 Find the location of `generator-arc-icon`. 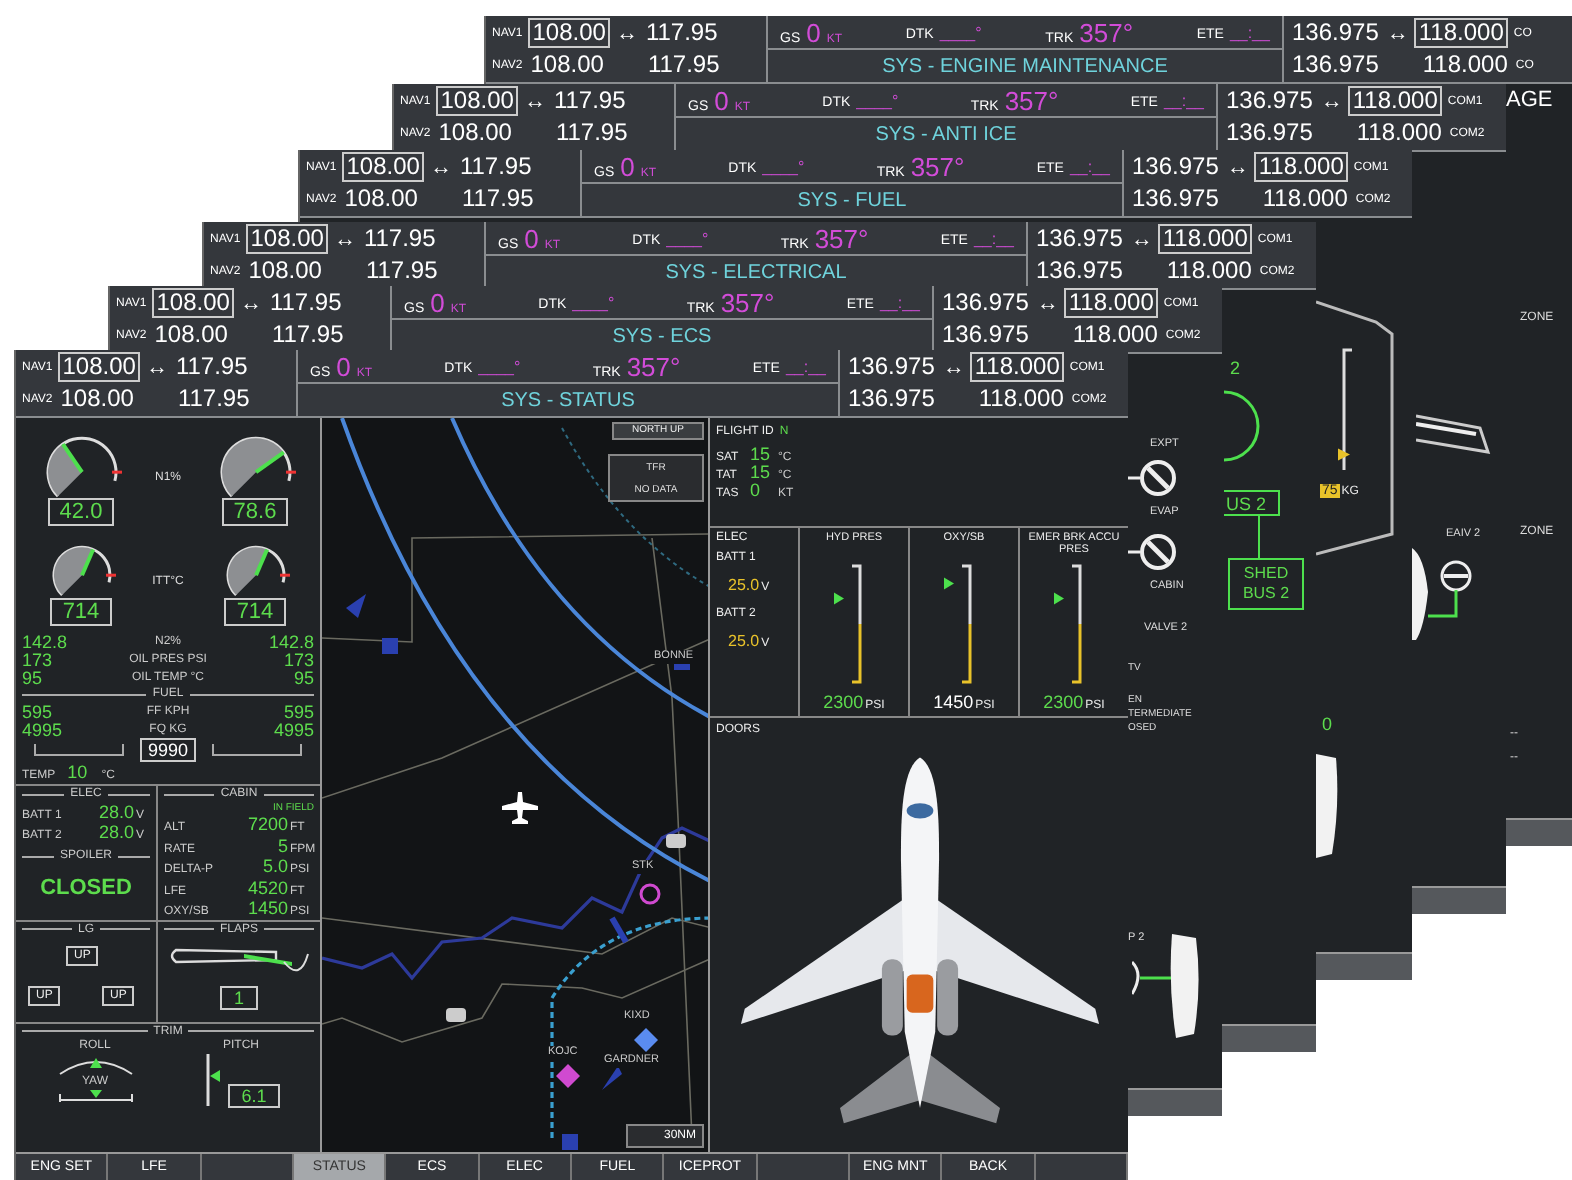

generator-arc-icon is located at coordinates (1244, 426).